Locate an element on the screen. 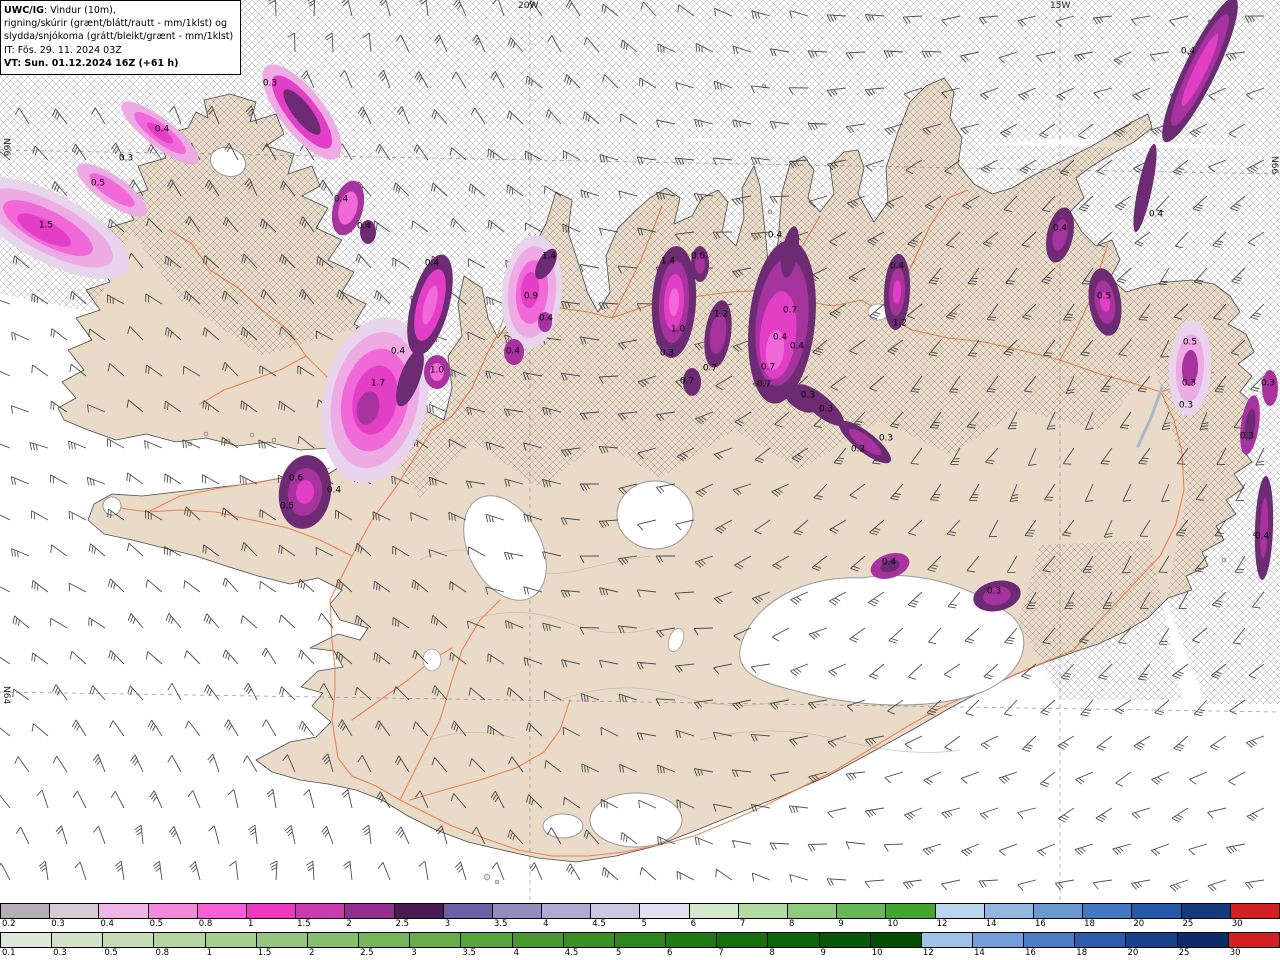  valid-time: VT: Sun. 01.12.2024 16Z (+61 h) is located at coordinates (91, 63).